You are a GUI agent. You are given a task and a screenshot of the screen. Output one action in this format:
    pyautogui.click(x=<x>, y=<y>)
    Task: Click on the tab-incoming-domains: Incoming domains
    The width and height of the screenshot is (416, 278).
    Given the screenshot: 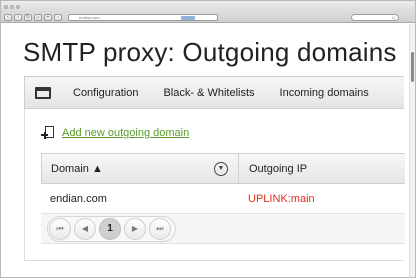 What is the action you would take?
    pyautogui.click(x=324, y=93)
    